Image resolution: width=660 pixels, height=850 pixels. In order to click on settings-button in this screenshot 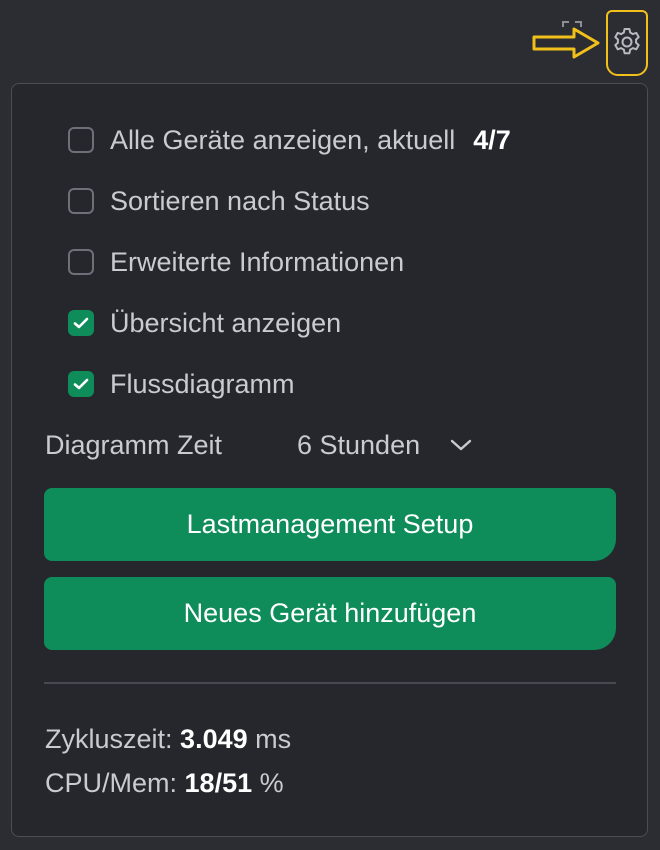, I will do `click(627, 43)`.